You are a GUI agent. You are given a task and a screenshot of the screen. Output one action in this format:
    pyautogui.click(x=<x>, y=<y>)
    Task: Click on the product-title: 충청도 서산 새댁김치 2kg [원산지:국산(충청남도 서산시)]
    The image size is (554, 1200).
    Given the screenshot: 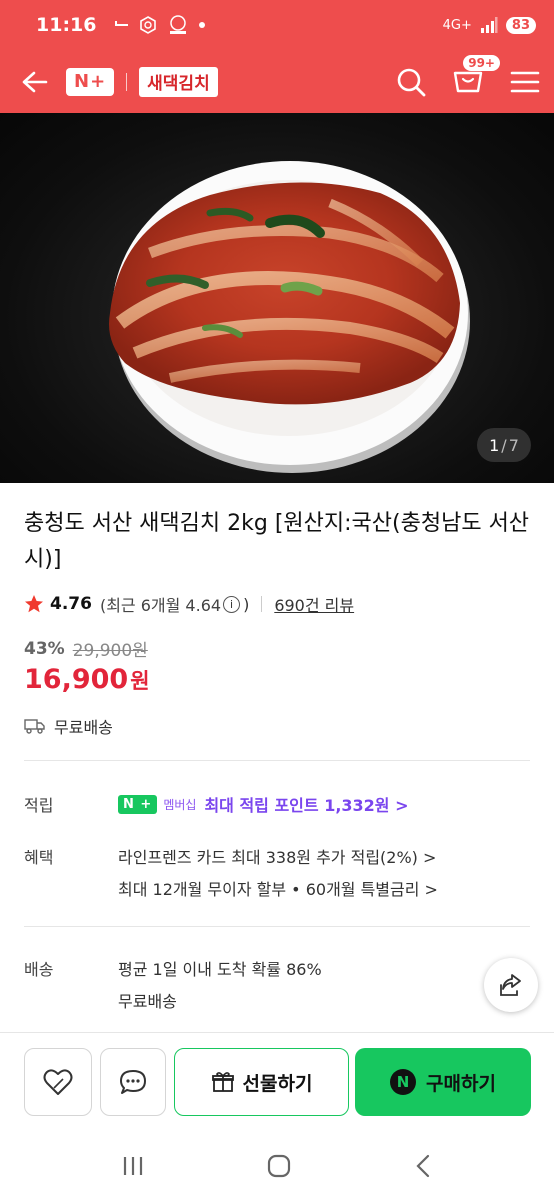 What is the action you would take?
    pyautogui.click(x=277, y=541)
    